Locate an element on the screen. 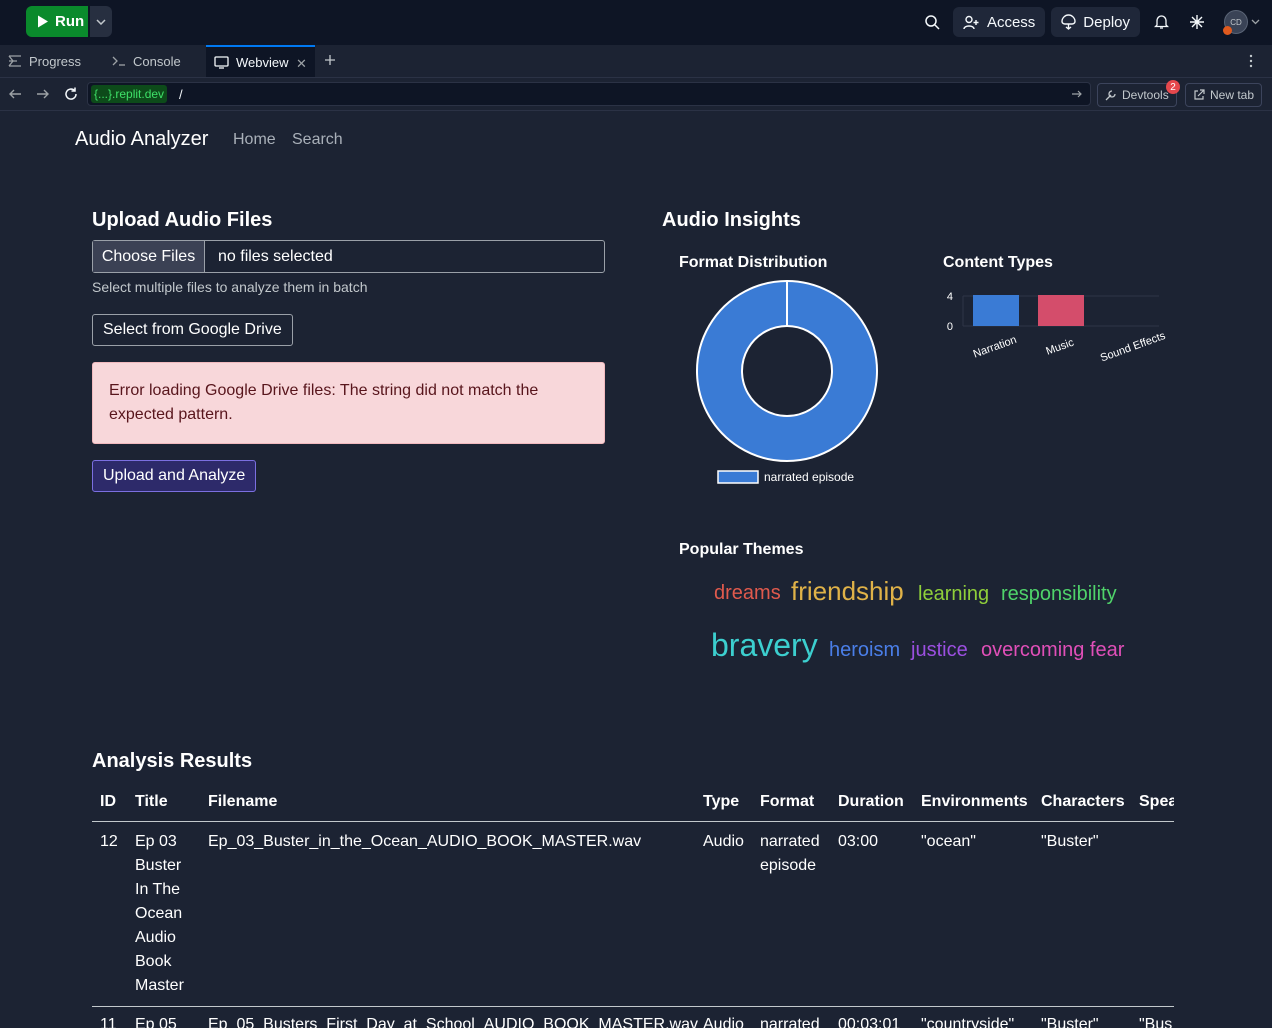 This screenshot has width=1272, height=1028. close-icon: ✕ is located at coordinates (301, 64).